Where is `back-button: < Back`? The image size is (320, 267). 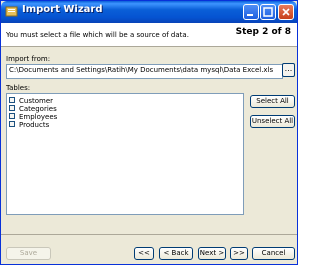 back-button: < Back is located at coordinates (176, 253).